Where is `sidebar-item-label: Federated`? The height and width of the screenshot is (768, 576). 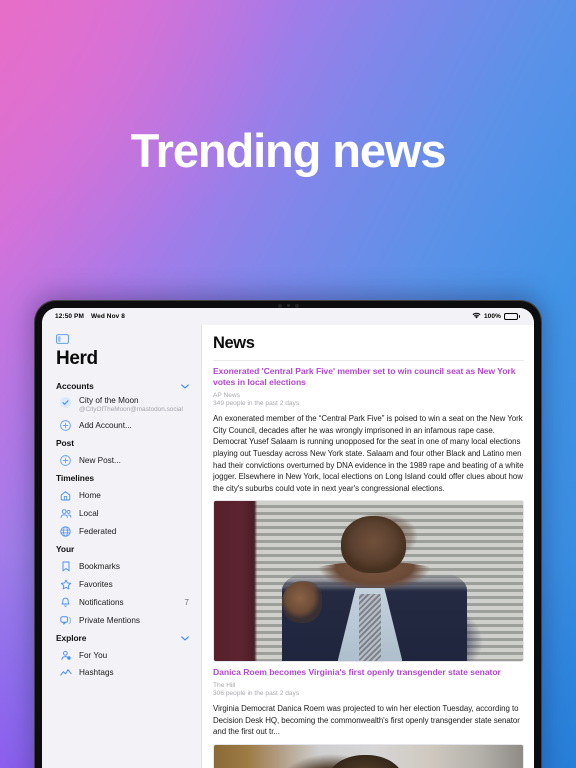
sidebar-item-label: Federated is located at coordinates (98, 531).